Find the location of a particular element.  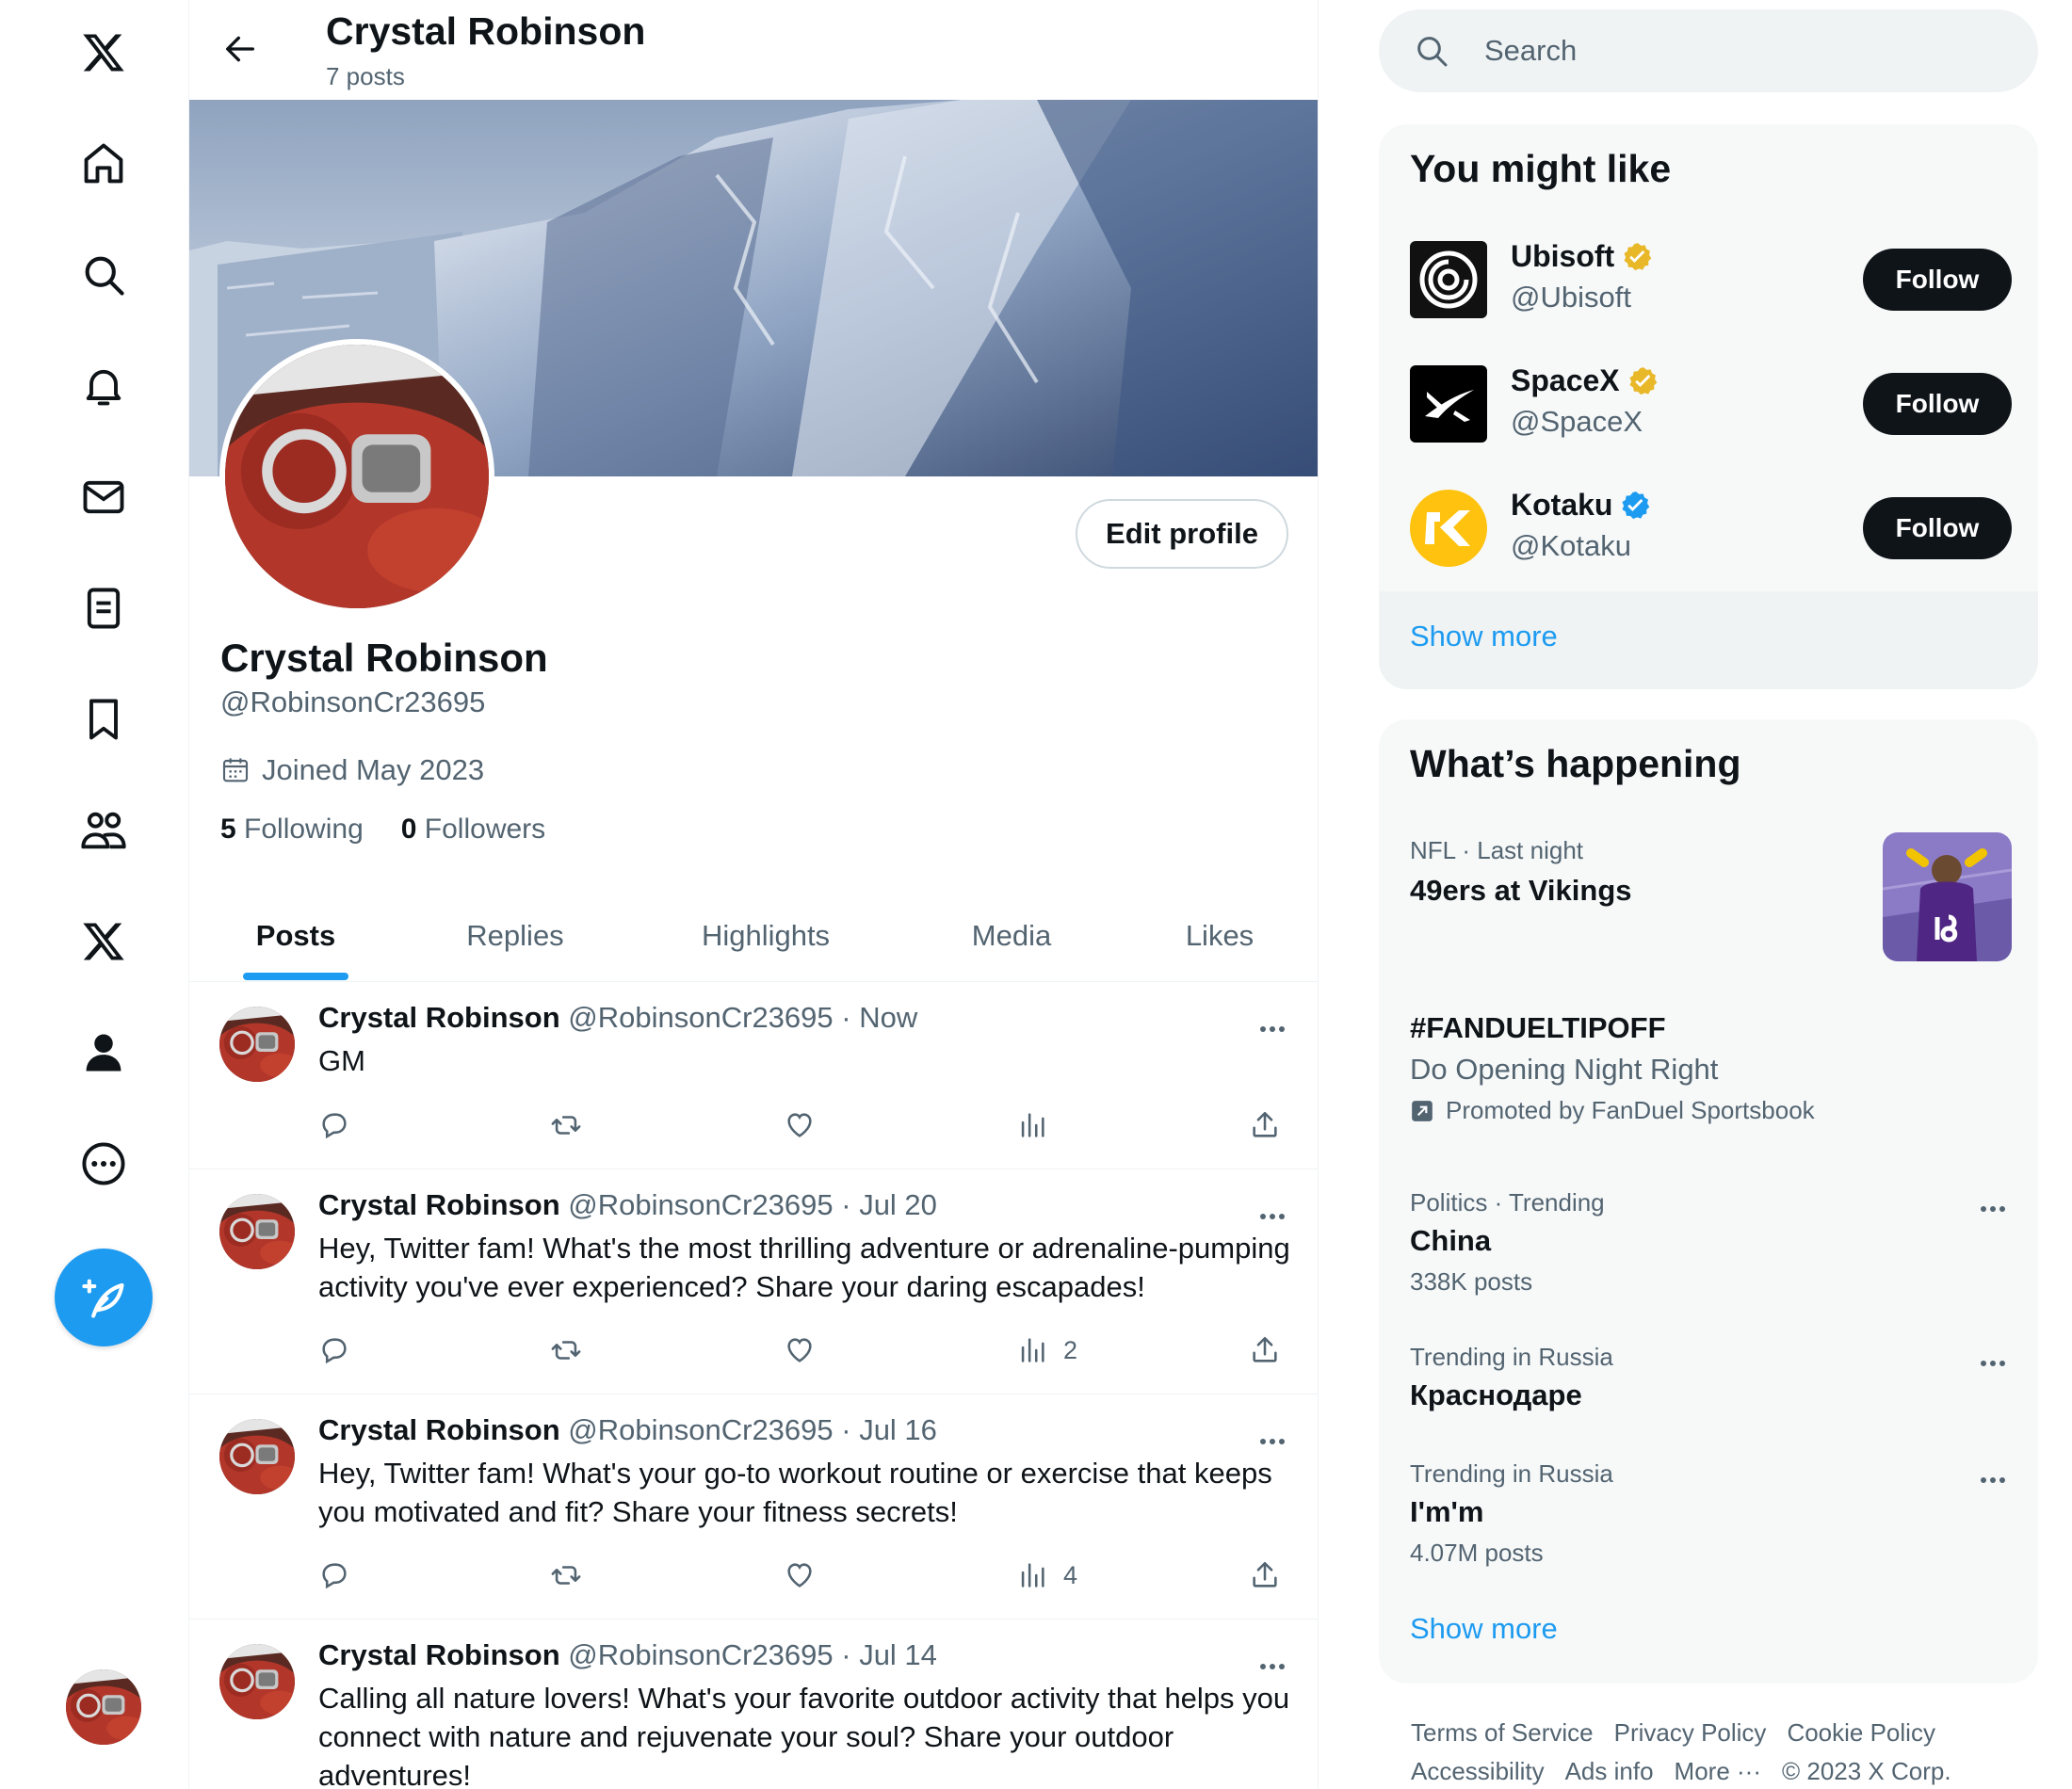

more-circle-icon is located at coordinates (103, 1164).